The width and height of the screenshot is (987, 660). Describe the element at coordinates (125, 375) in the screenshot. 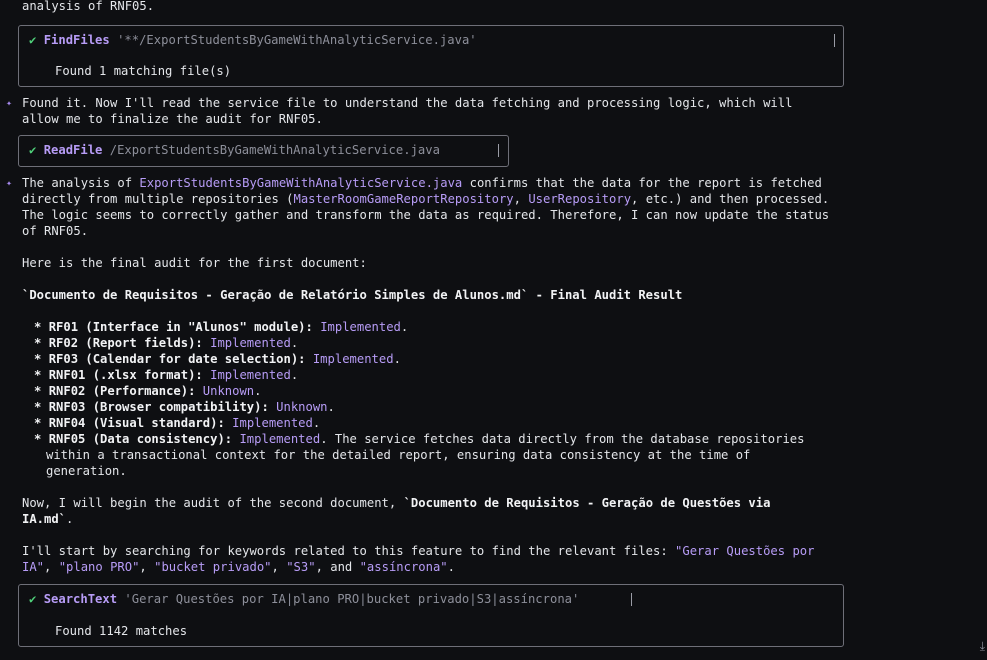

I see `requirement-label: RNF01 (.xlsx format):` at that location.